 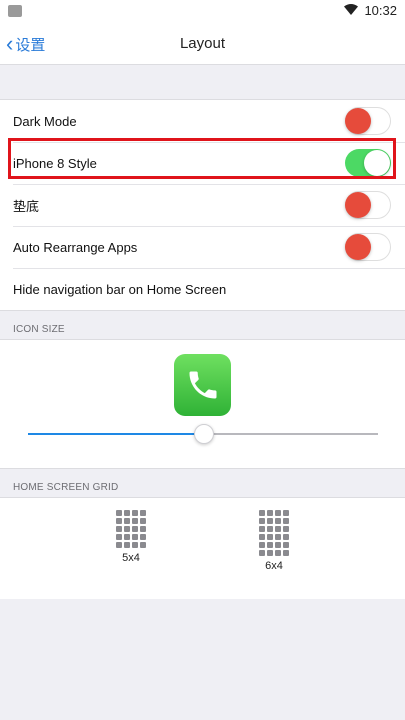 What do you see at coordinates (115, 434) in the screenshot?
I see `slider-fill` at bounding box center [115, 434].